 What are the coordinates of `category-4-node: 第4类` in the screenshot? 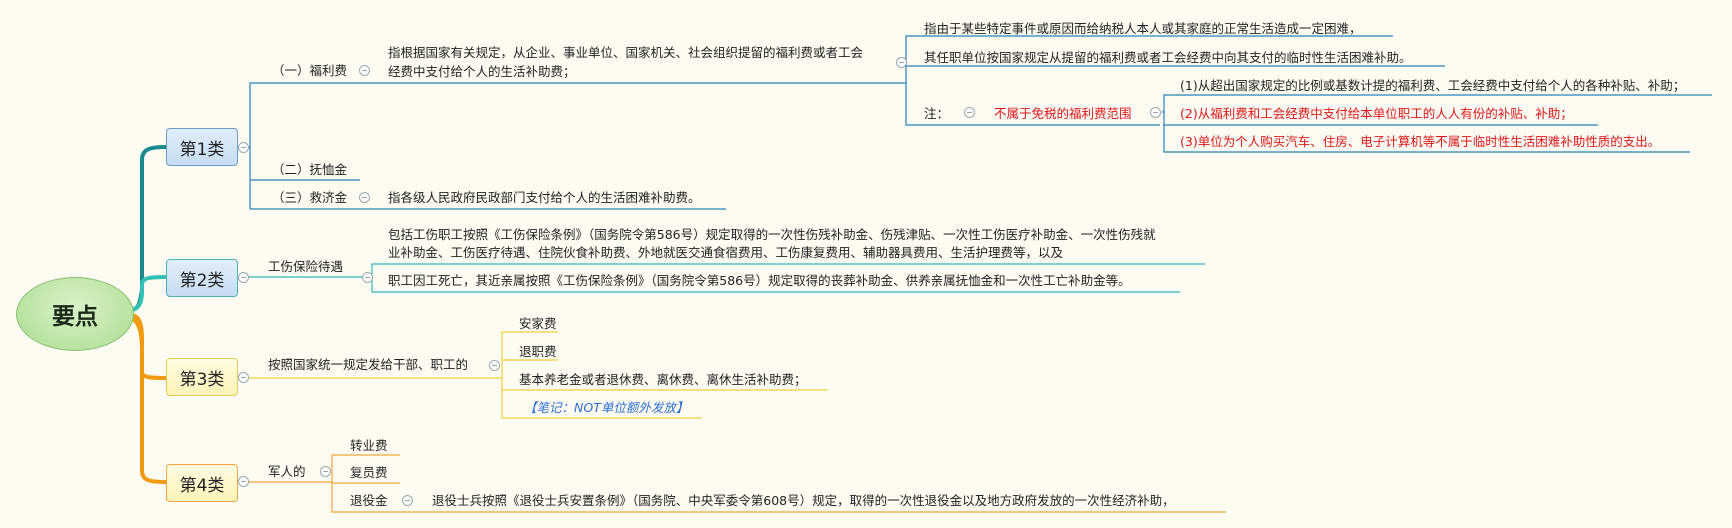 It's located at (202, 483).